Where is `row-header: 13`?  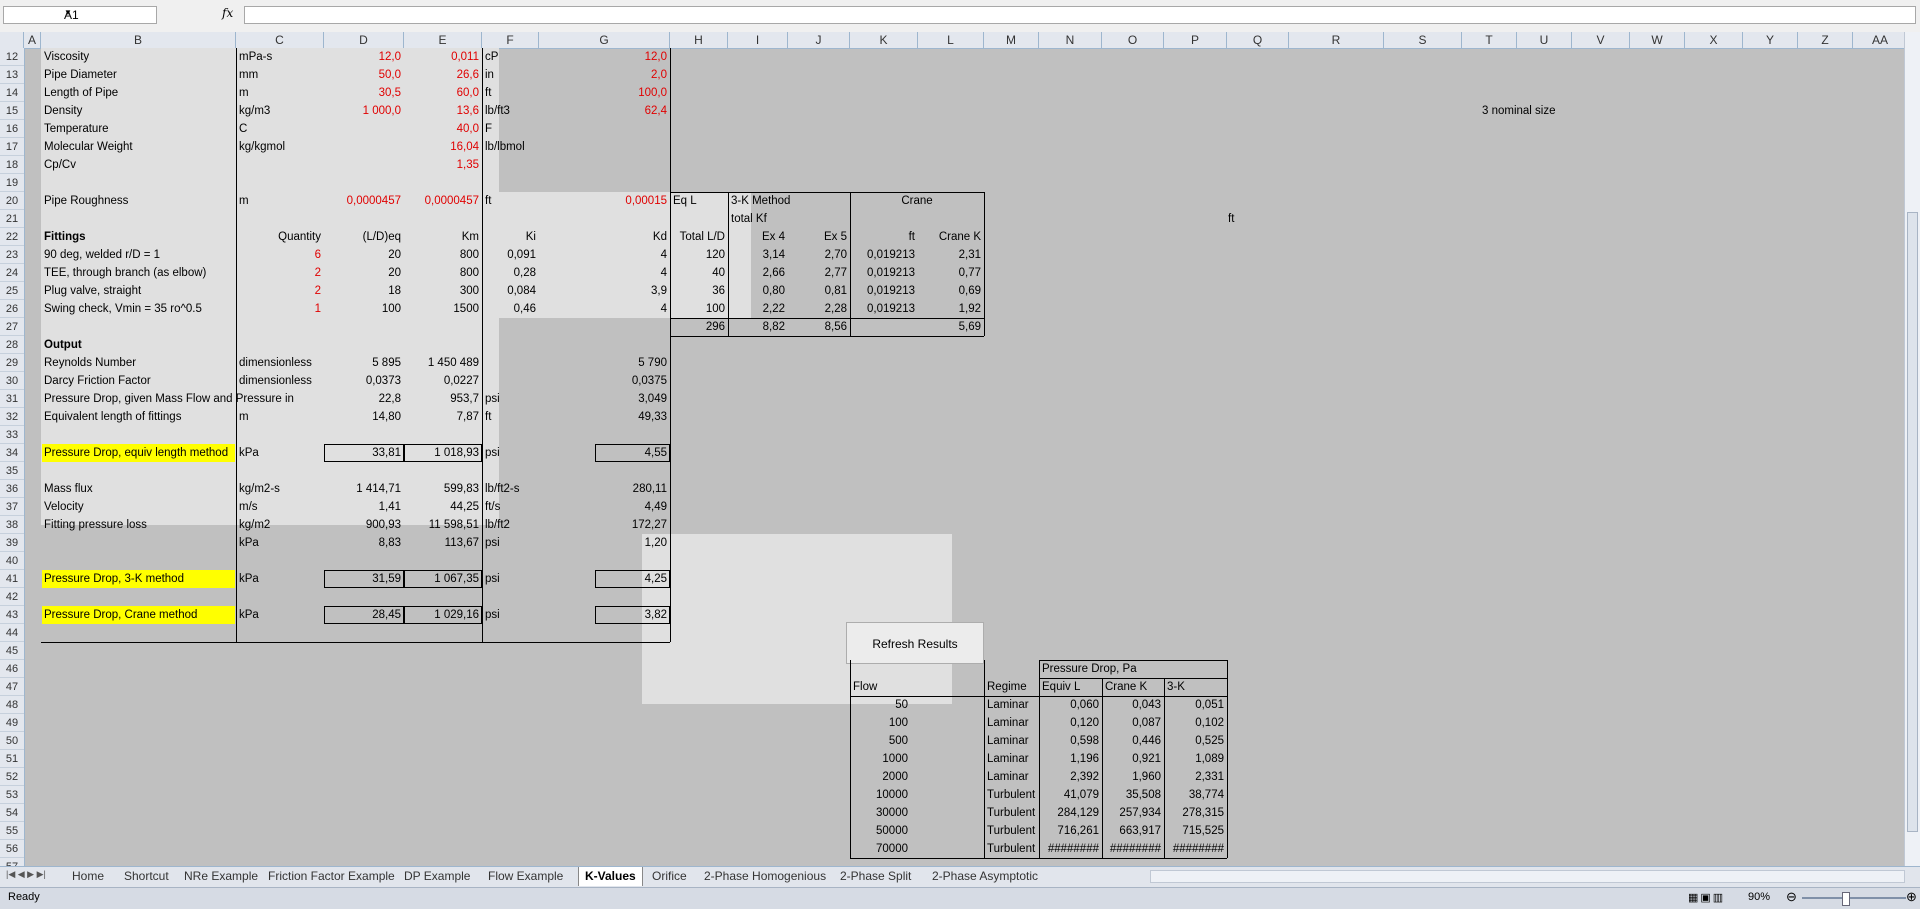 row-header: 13 is located at coordinates (12, 75).